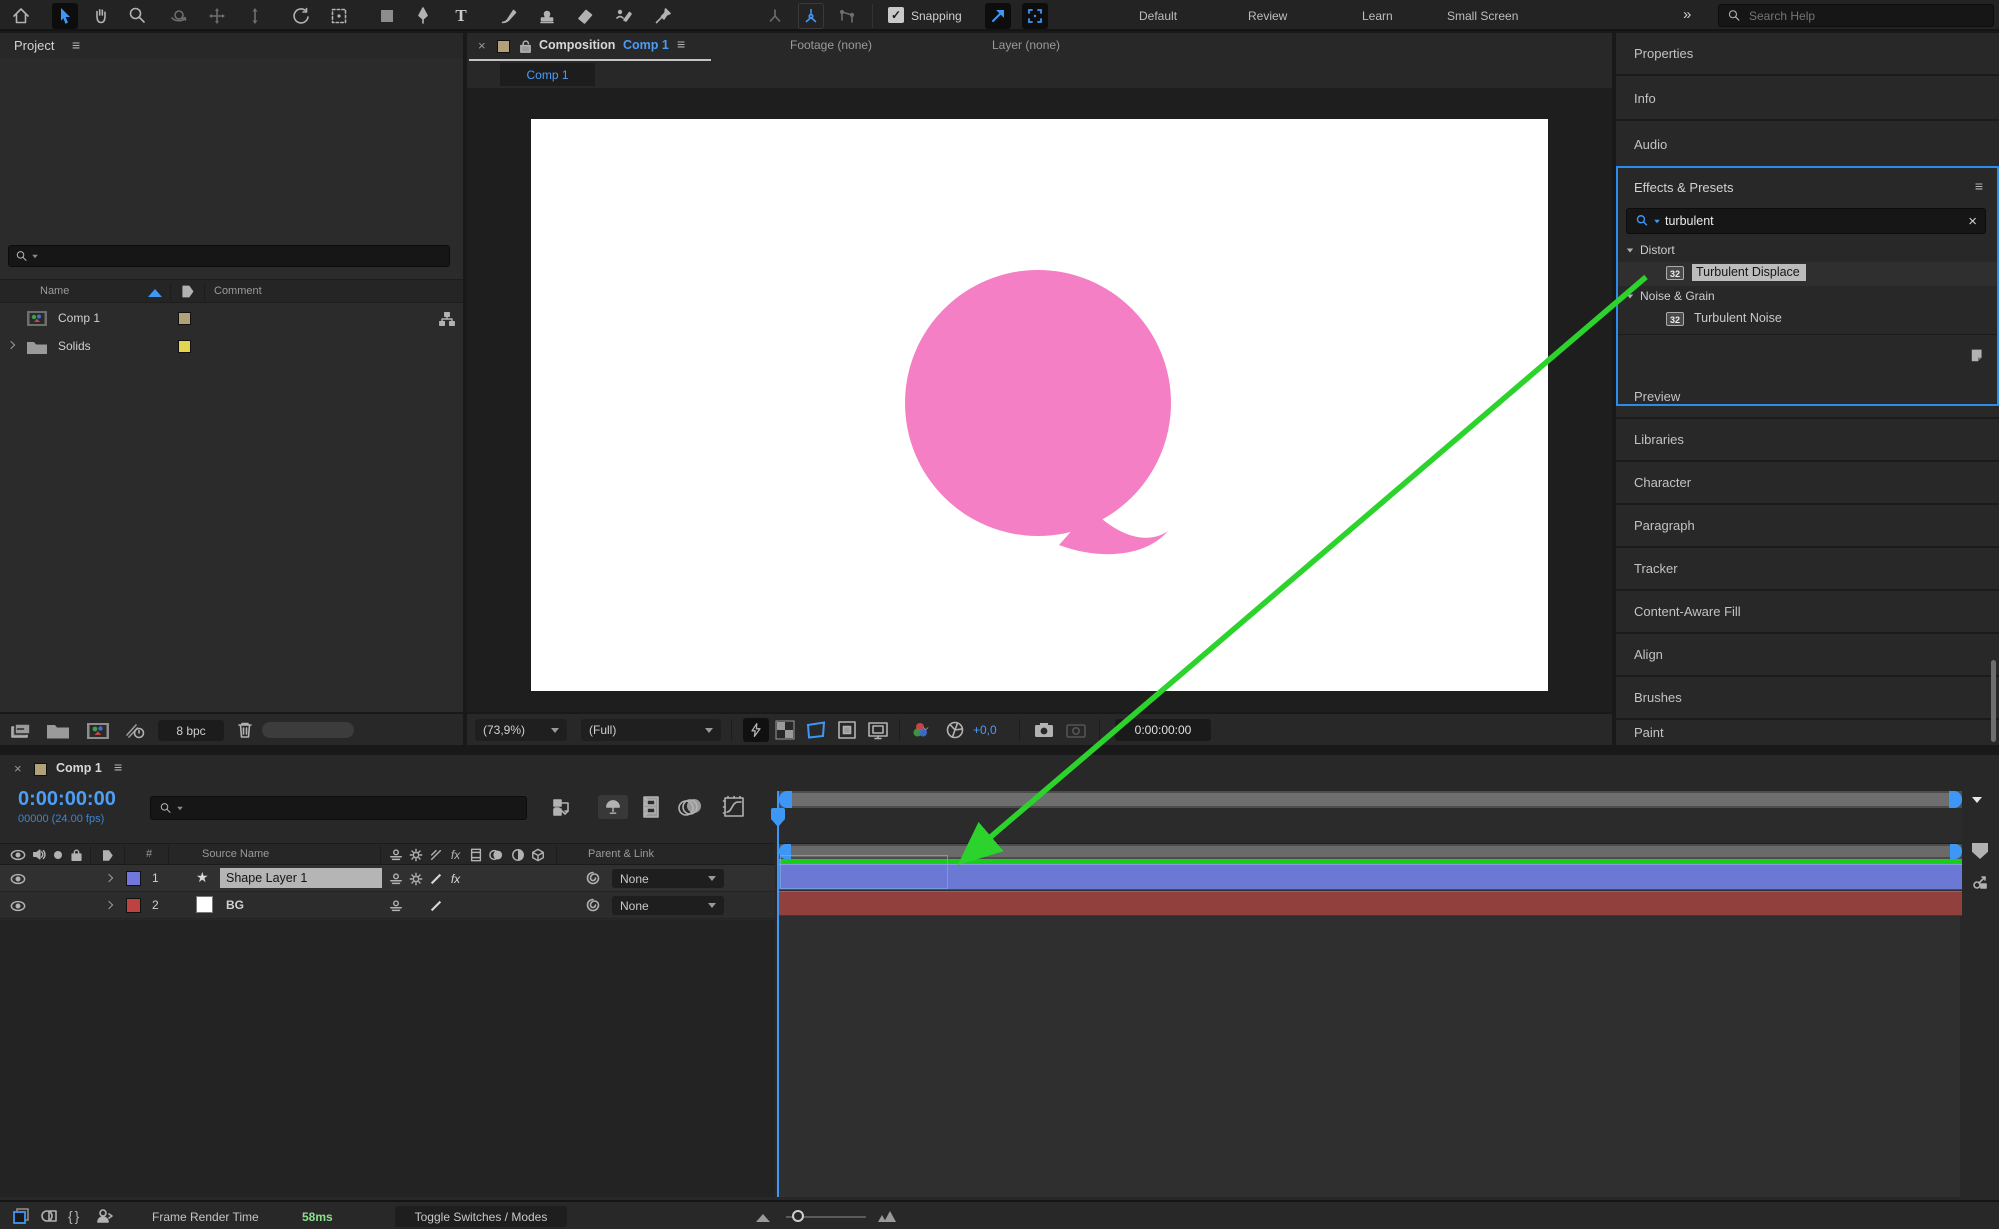 This screenshot has width=1999, height=1229. Describe the element at coordinates (816, 730) in the screenshot. I see `region-of-interest-button` at that location.